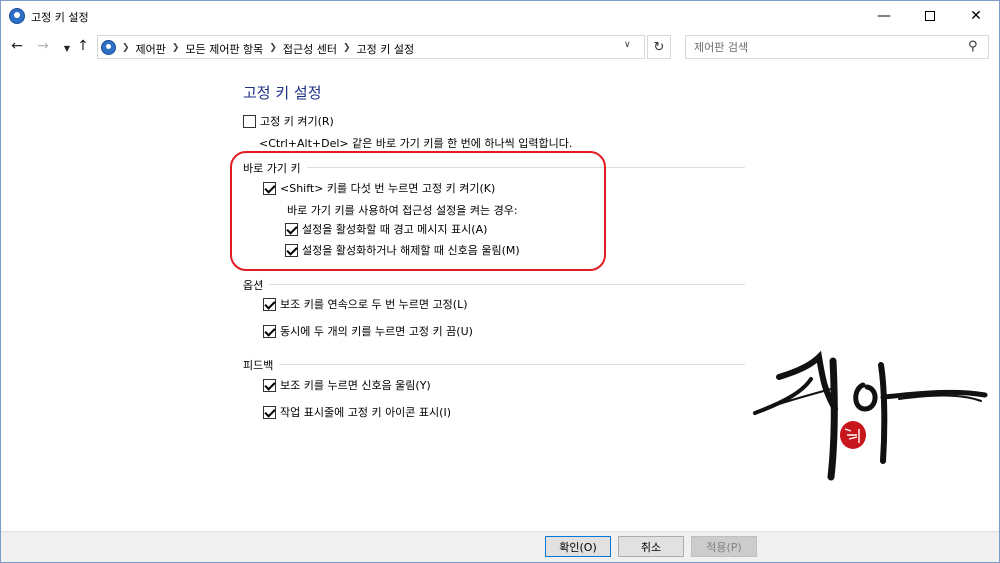 The height and width of the screenshot is (563, 1000). I want to click on lock-modifier-label: 보조 키를 연속으로 두 번 누르면 고정(L), so click(374, 304).